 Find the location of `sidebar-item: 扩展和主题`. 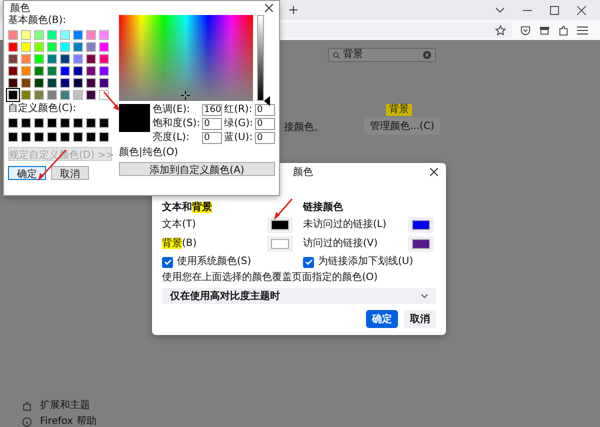

sidebar-item: 扩展和主题 is located at coordinates (59, 406).